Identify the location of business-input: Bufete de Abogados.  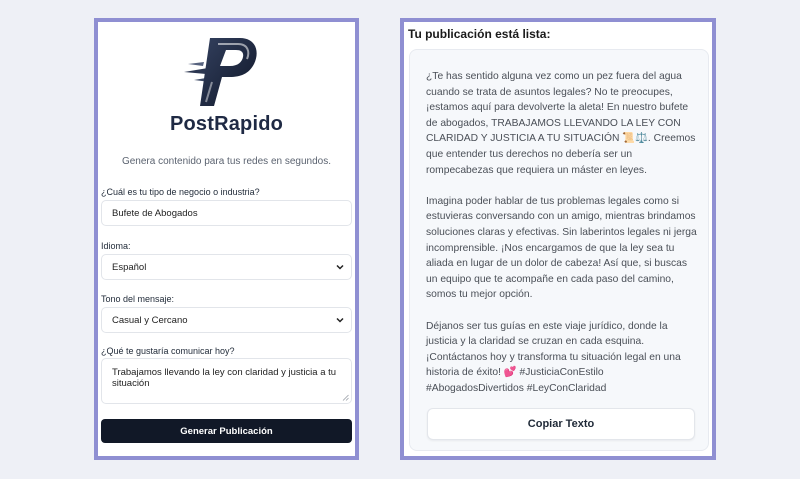
(226, 213).